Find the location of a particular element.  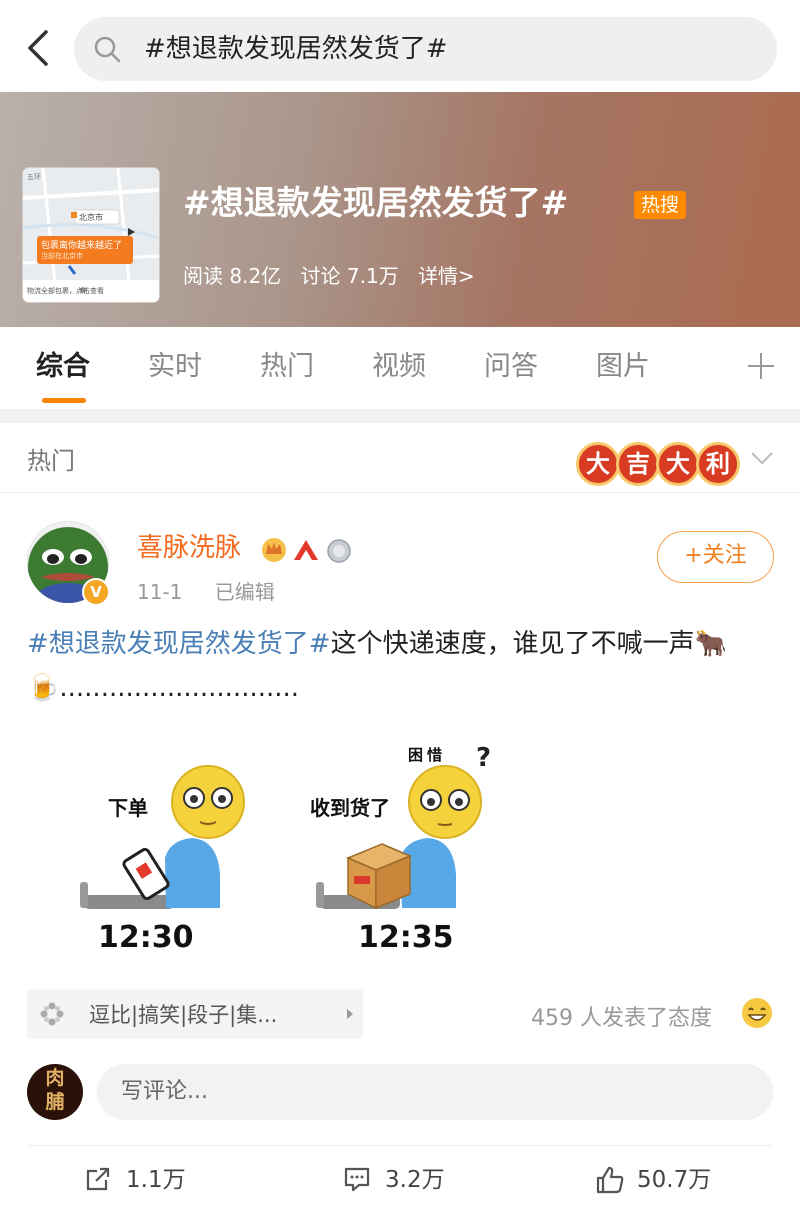

package-box-icon is located at coordinates (379, 876).